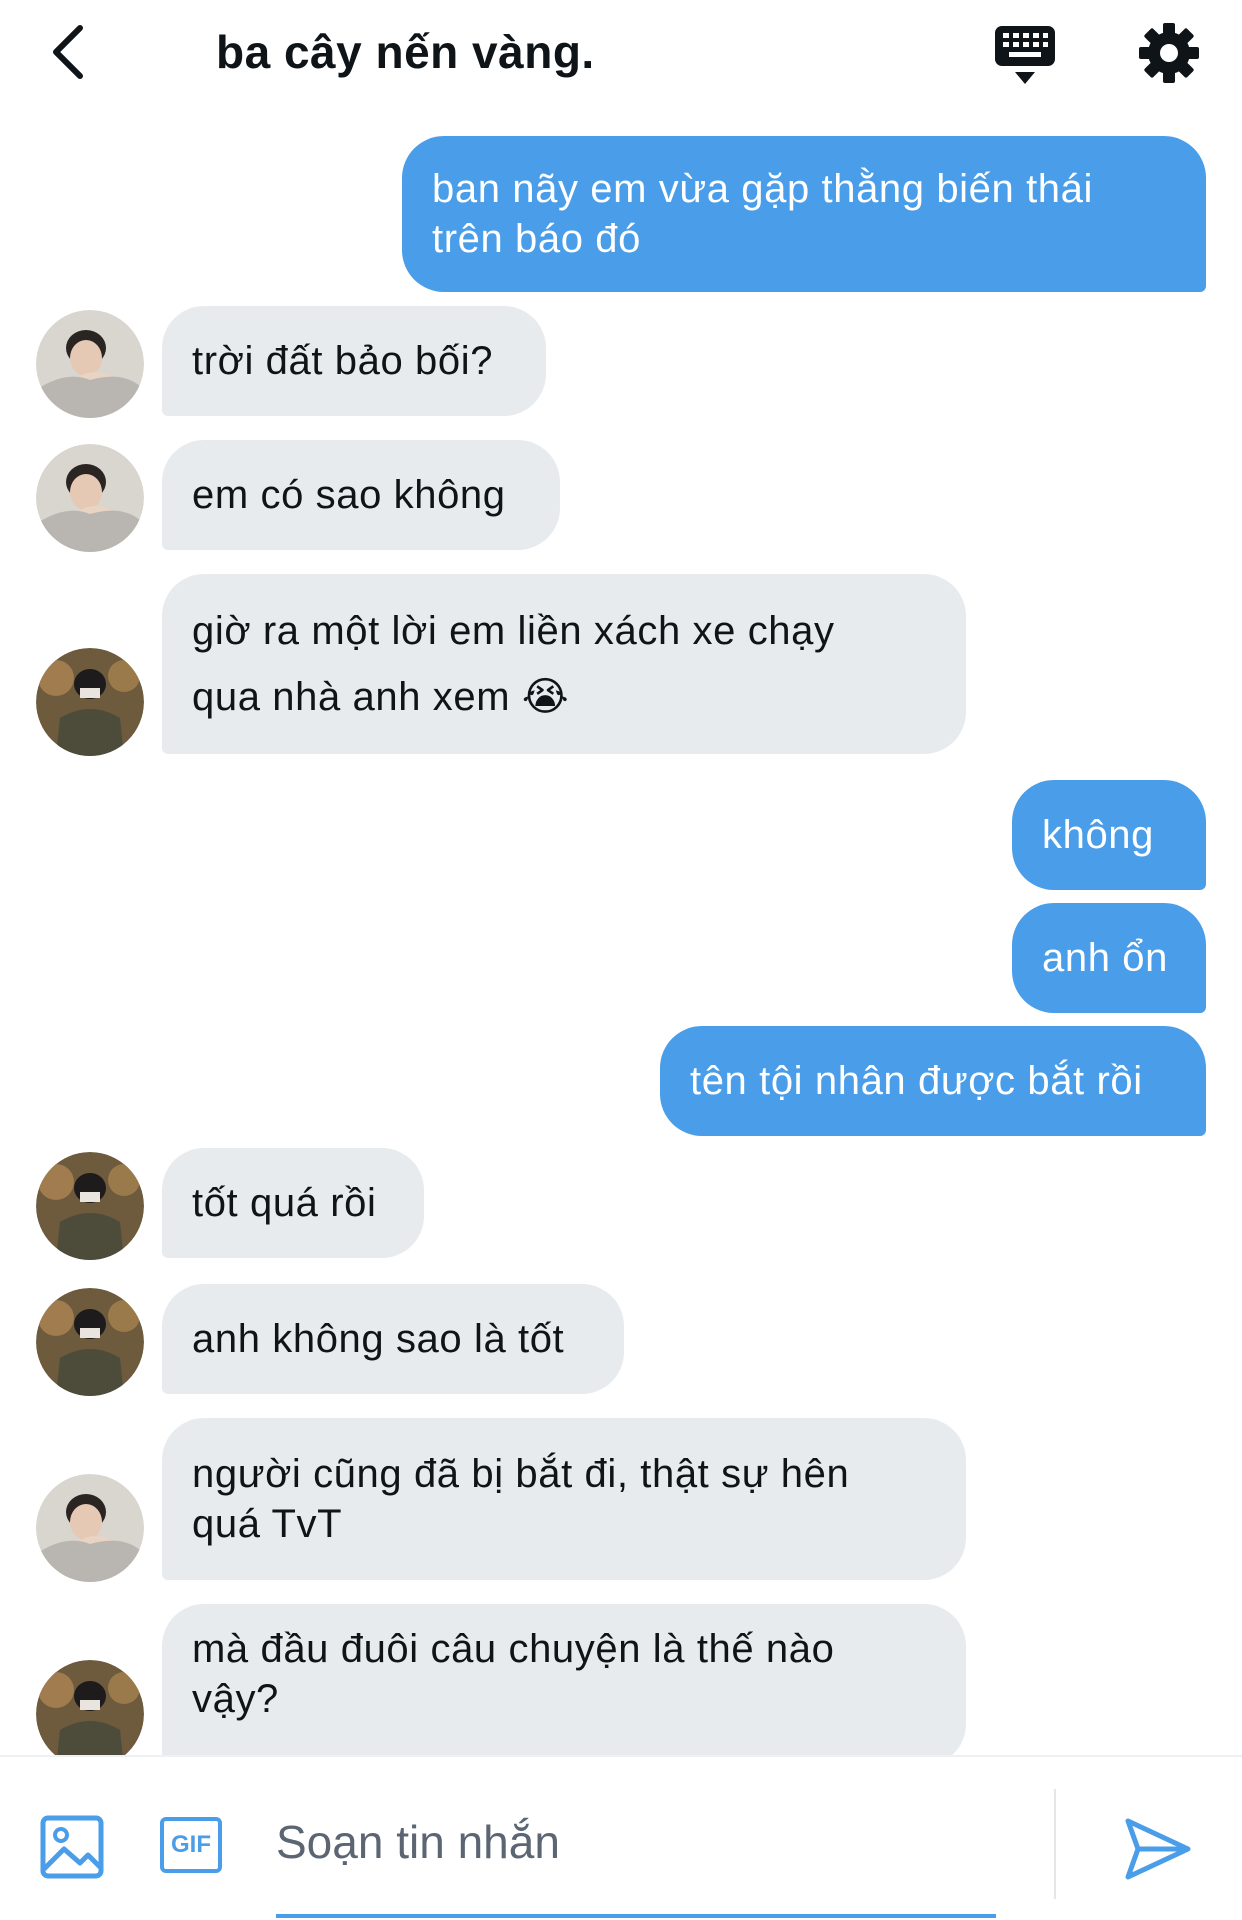 The image size is (1242, 1920). I want to click on image-icon, so click(72, 1847).